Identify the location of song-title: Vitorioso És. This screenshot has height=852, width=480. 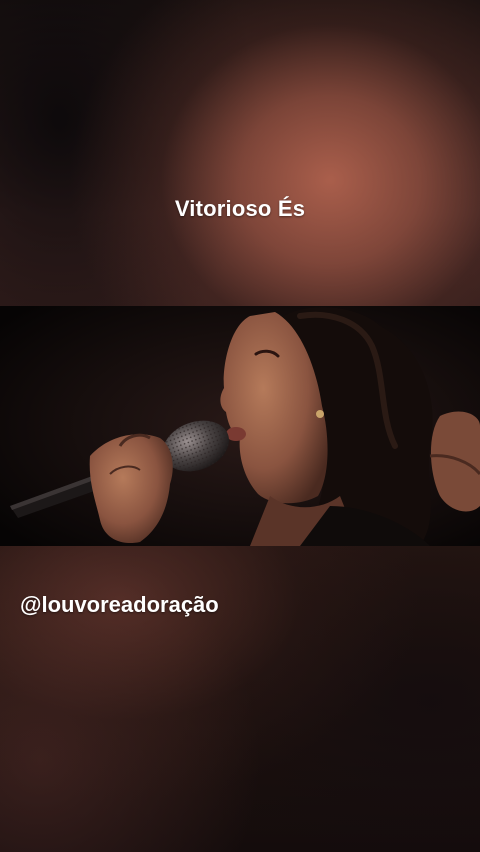
(240, 208).